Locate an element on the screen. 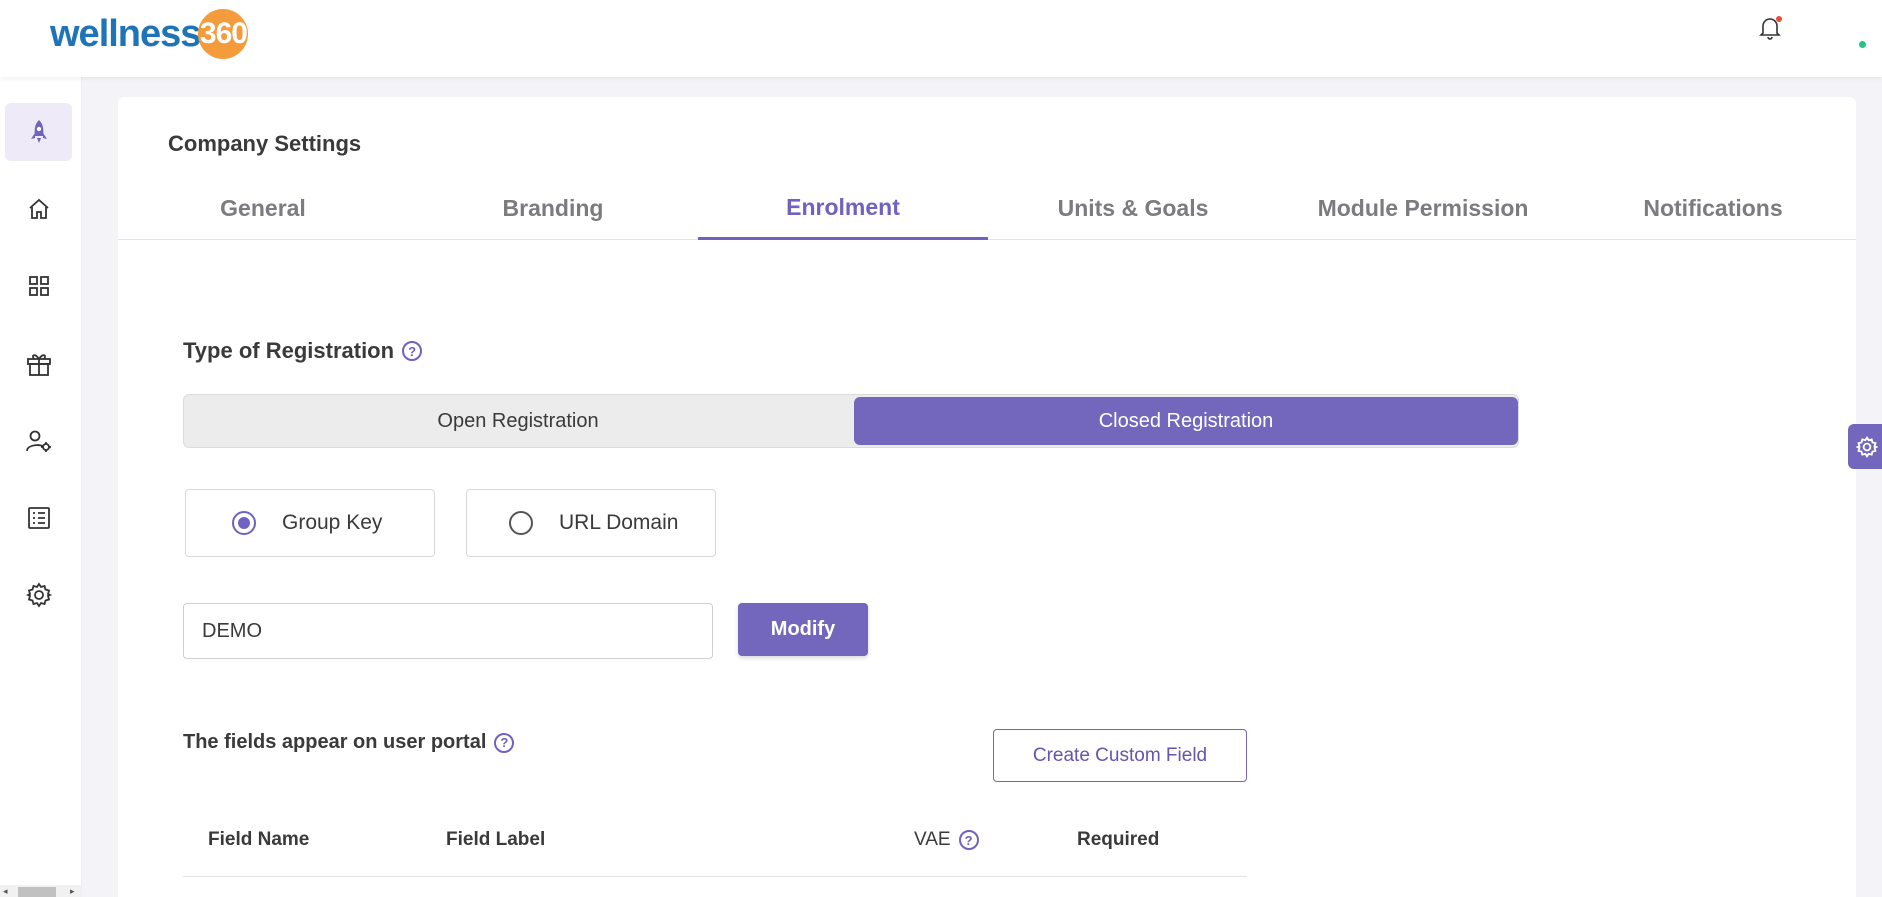 The height and width of the screenshot is (897, 1882). floating-settings-button is located at coordinates (1865, 446).